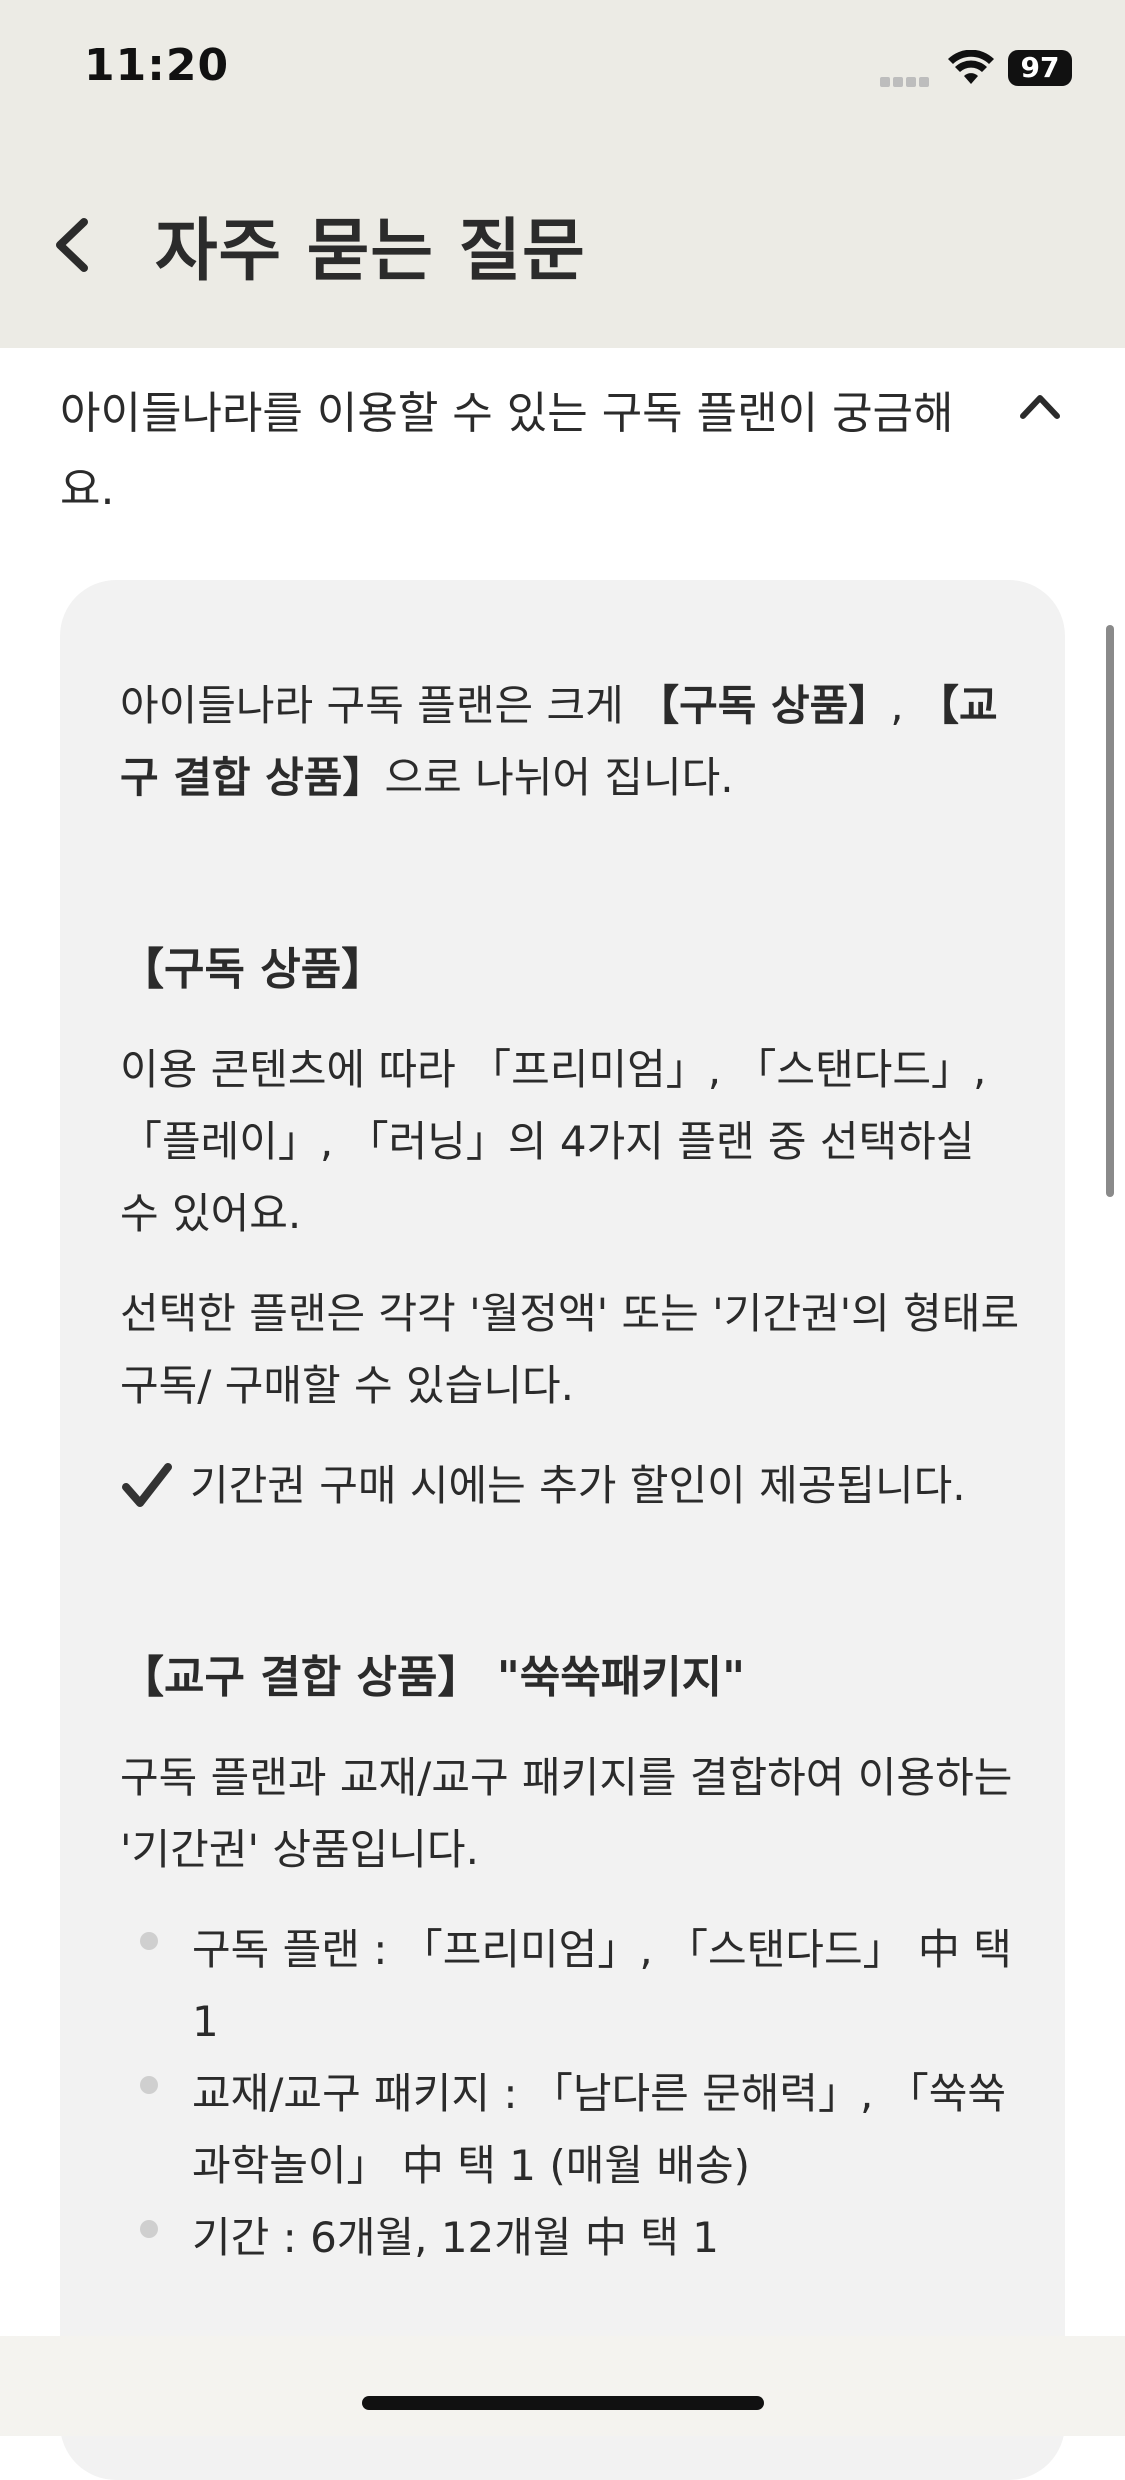 This screenshot has width=1125, height=2480. I want to click on intro-prefix: 아이들나라 구독 플랜은 크게, so click(379, 705).